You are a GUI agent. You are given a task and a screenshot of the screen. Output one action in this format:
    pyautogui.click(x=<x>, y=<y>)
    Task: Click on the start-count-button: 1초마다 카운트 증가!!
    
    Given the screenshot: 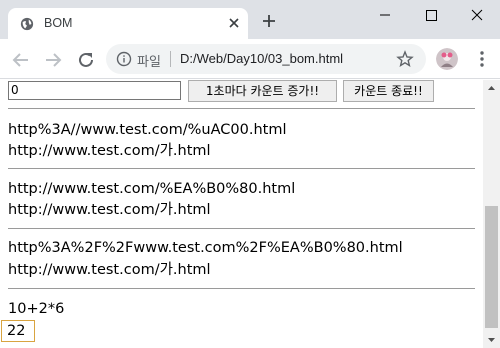 What is the action you would take?
    pyautogui.click(x=262, y=91)
    